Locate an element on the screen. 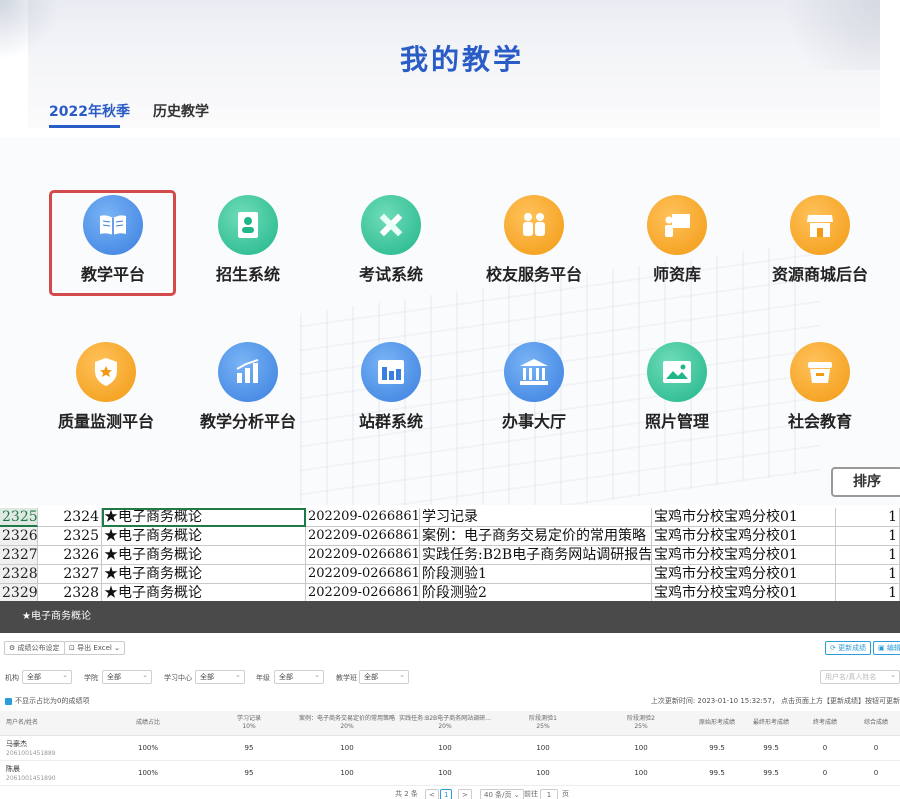 The height and width of the screenshot is (799, 900). cell-item: 实践任务:B2B电子商务网站调研报告 is located at coordinates (536, 555).